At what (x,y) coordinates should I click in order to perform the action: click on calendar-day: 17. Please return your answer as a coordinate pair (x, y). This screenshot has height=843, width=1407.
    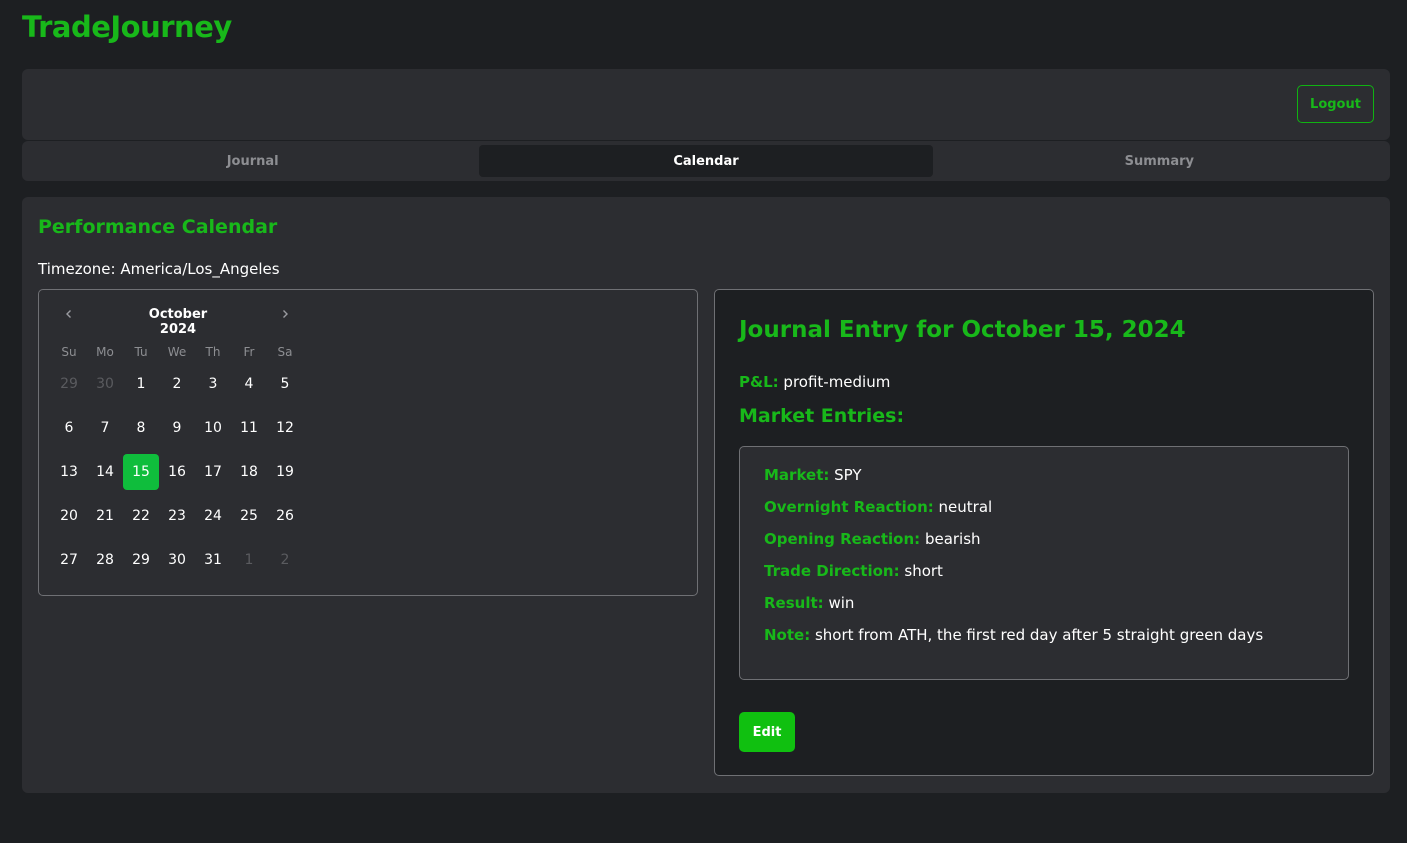
    Looking at the image, I should click on (213, 472).